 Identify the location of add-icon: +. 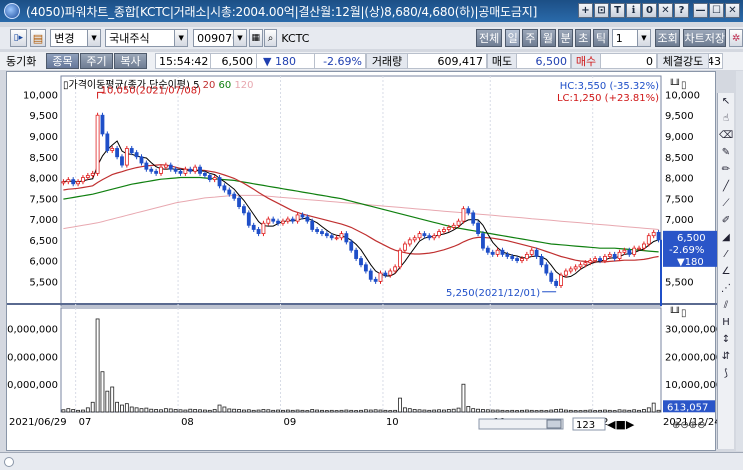
(585, 10).